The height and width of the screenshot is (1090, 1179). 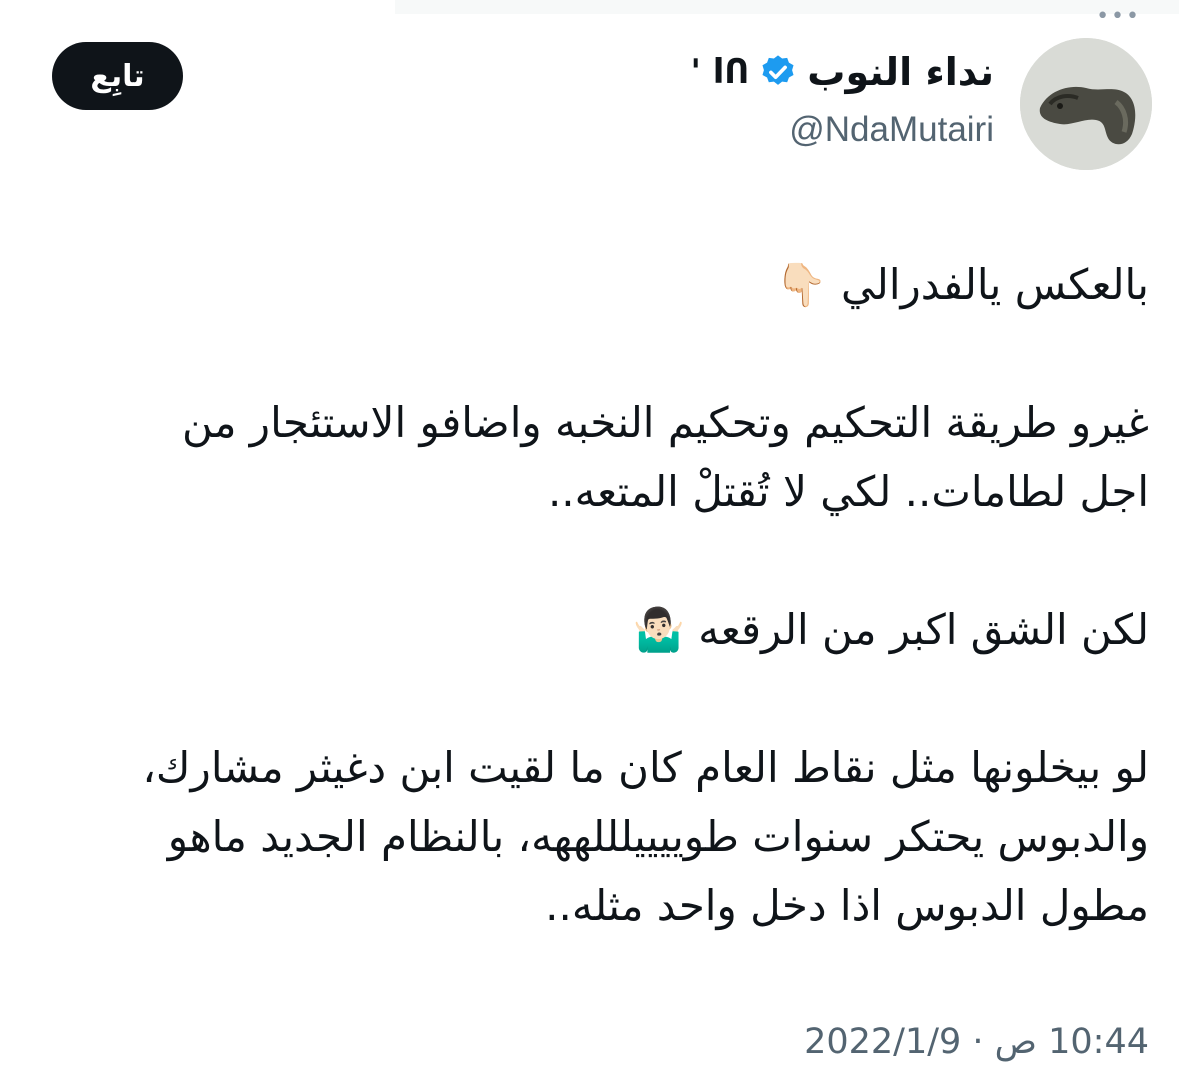 I want to click on author-name-suffix: ' lՈ, so click(x=720, y=72).